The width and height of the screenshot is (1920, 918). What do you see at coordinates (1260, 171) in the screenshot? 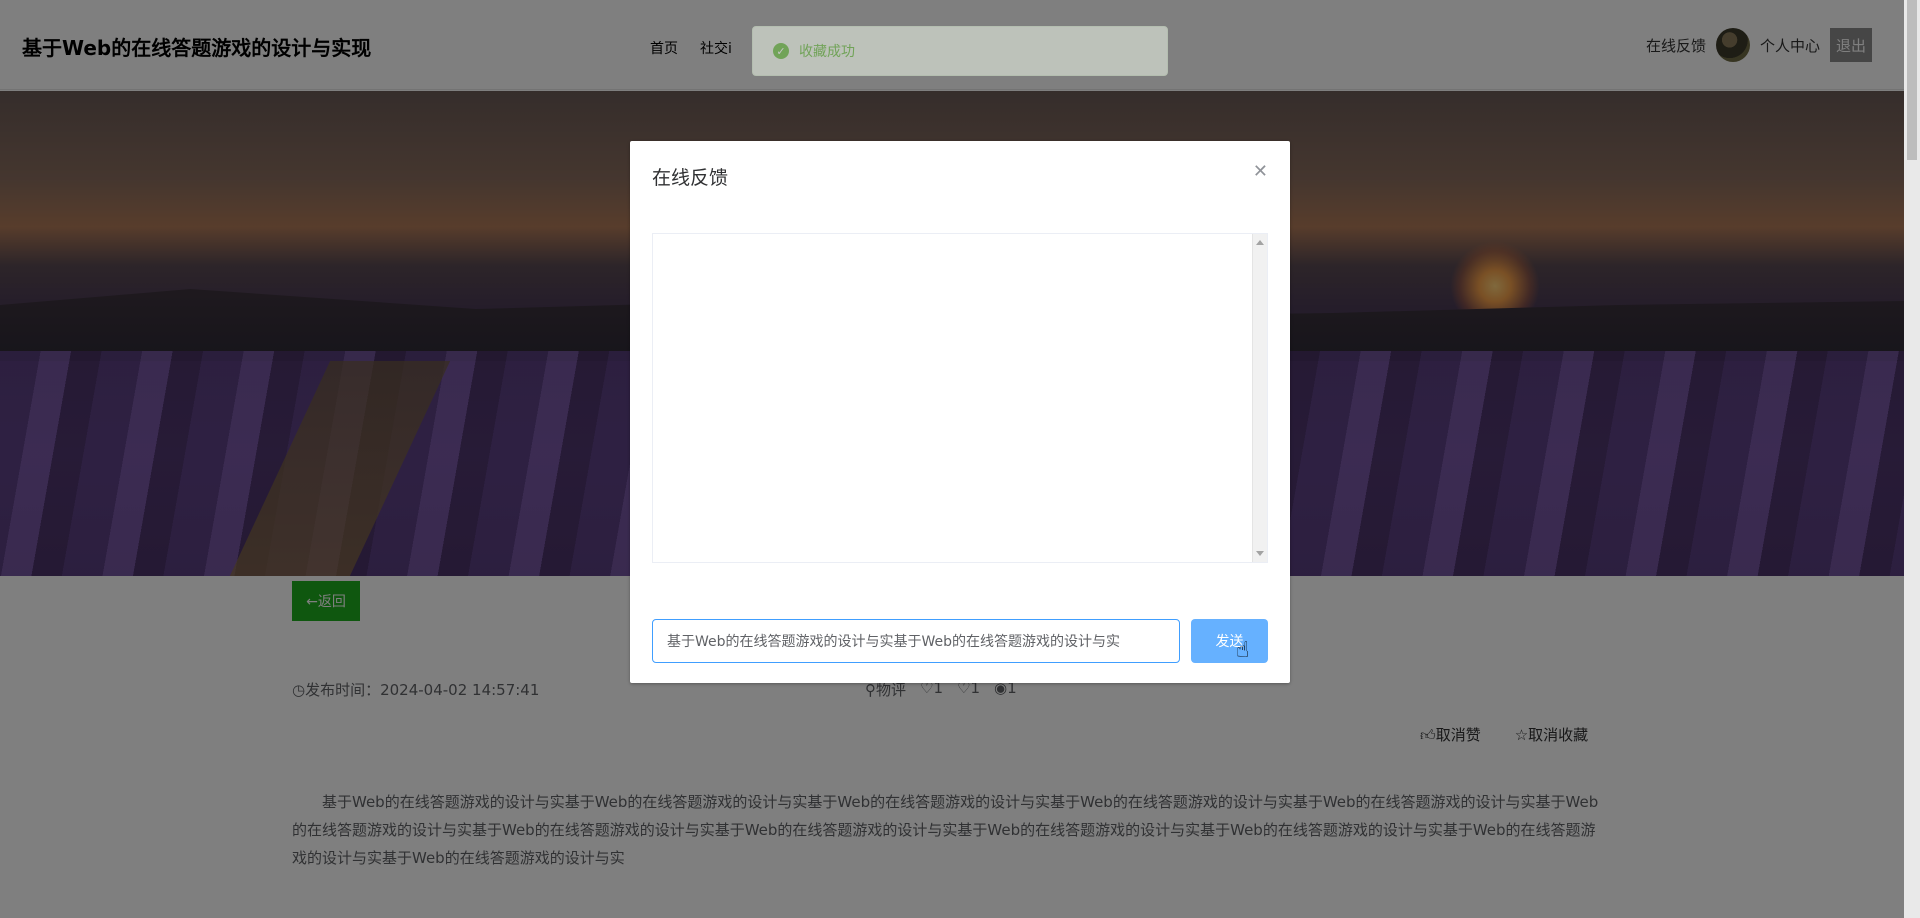
I see `close-icon: ✕` at bounding box center [1260, 171].